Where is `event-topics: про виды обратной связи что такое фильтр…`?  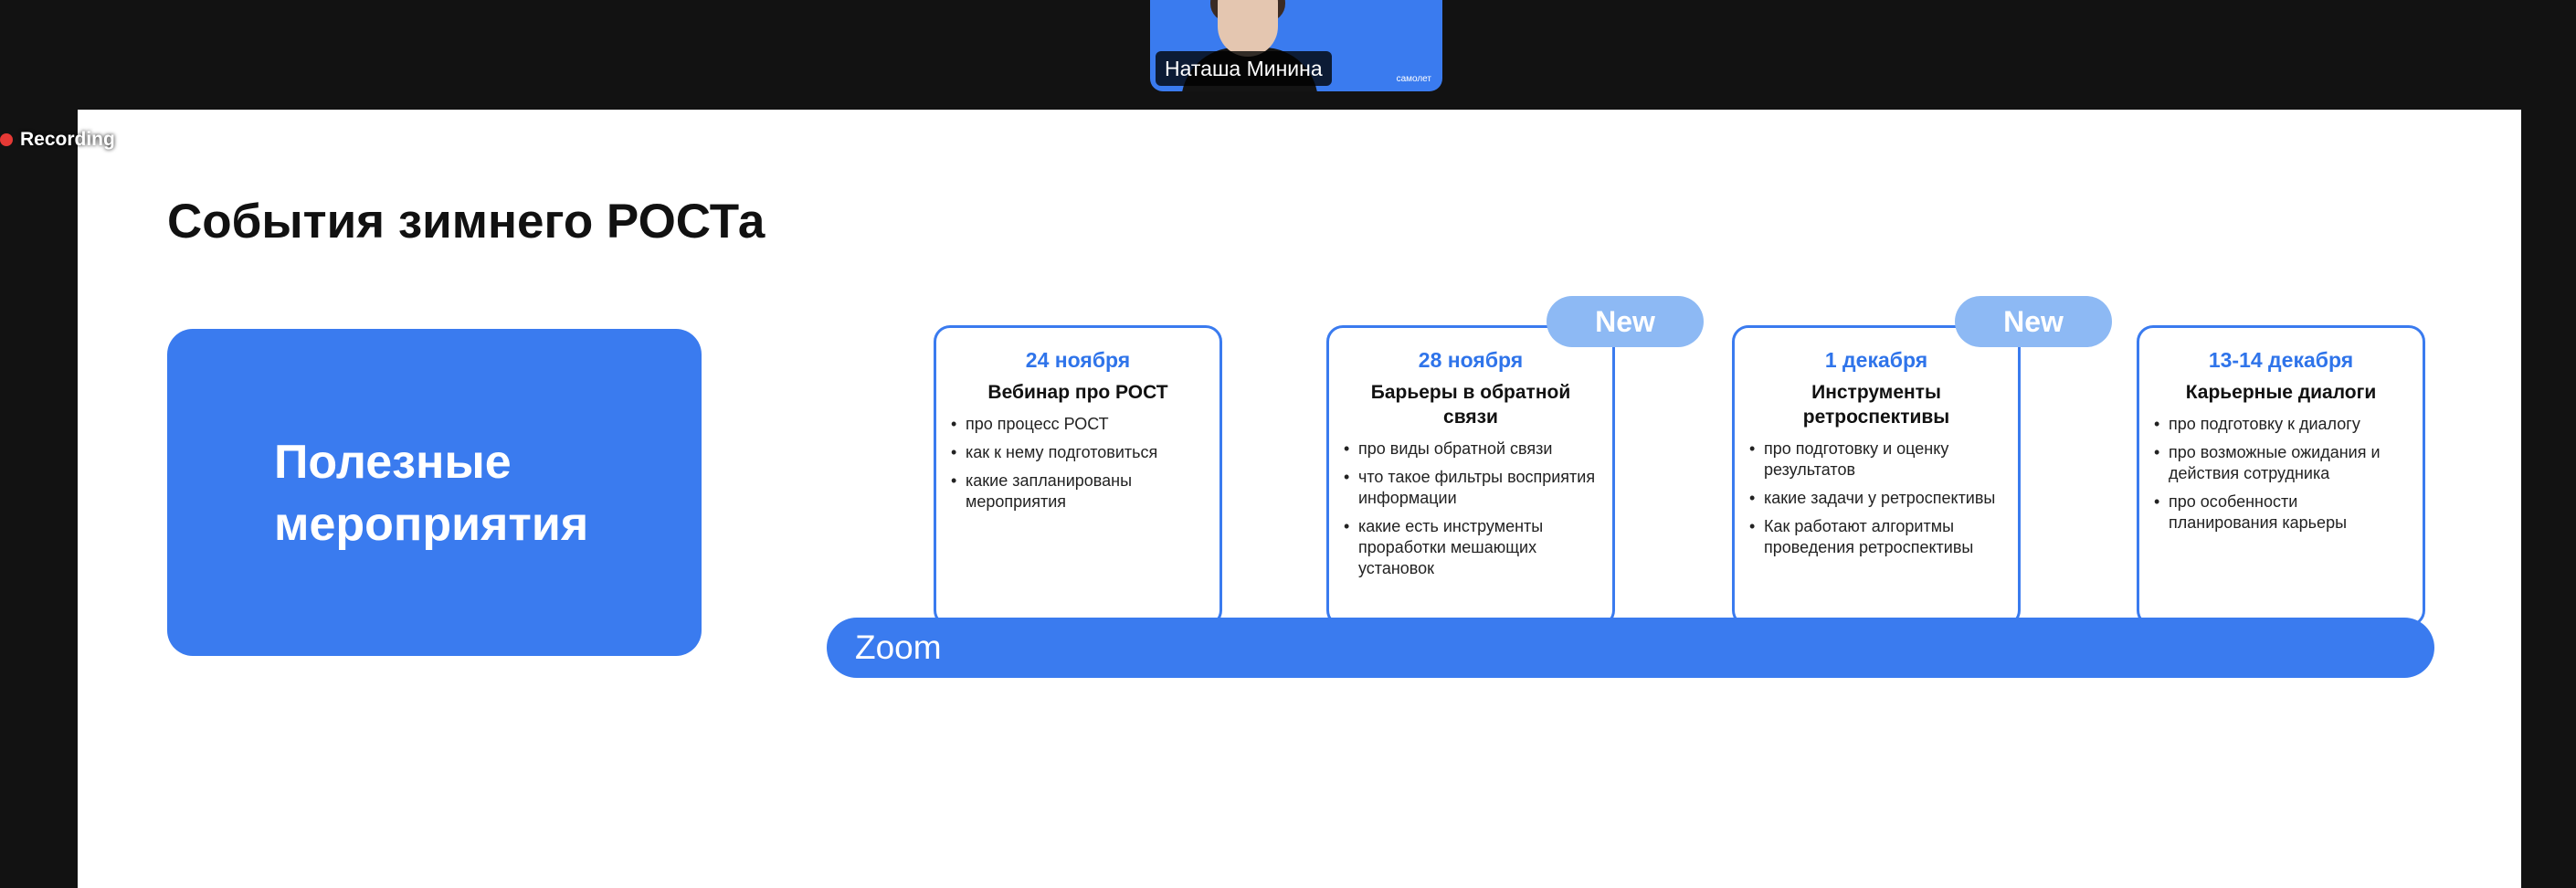 event-topics: про виды обратной связи что такое фильтр… is located at coordinates (1470, 509).